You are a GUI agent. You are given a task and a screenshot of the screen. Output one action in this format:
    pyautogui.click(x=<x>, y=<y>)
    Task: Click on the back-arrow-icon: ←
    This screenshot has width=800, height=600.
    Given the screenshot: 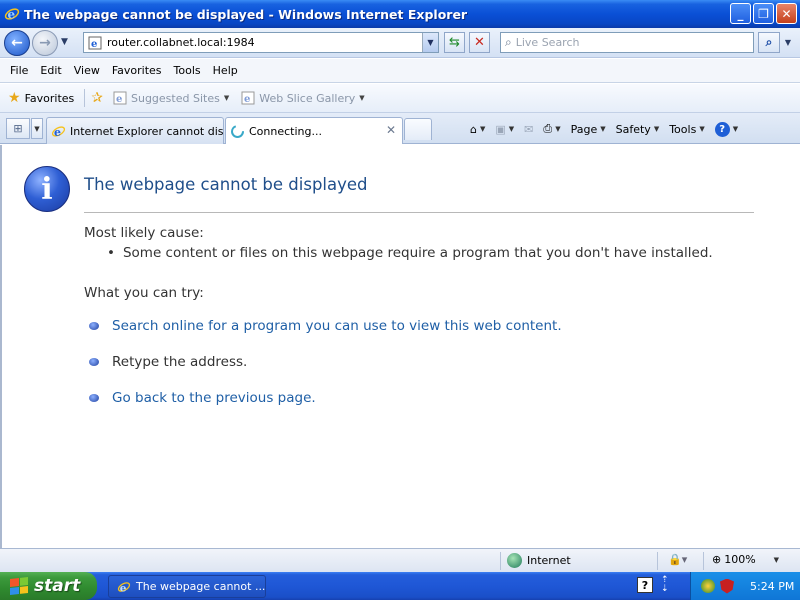 What is the action you would take?
    pyautogui.click(x=17, y=43)
    